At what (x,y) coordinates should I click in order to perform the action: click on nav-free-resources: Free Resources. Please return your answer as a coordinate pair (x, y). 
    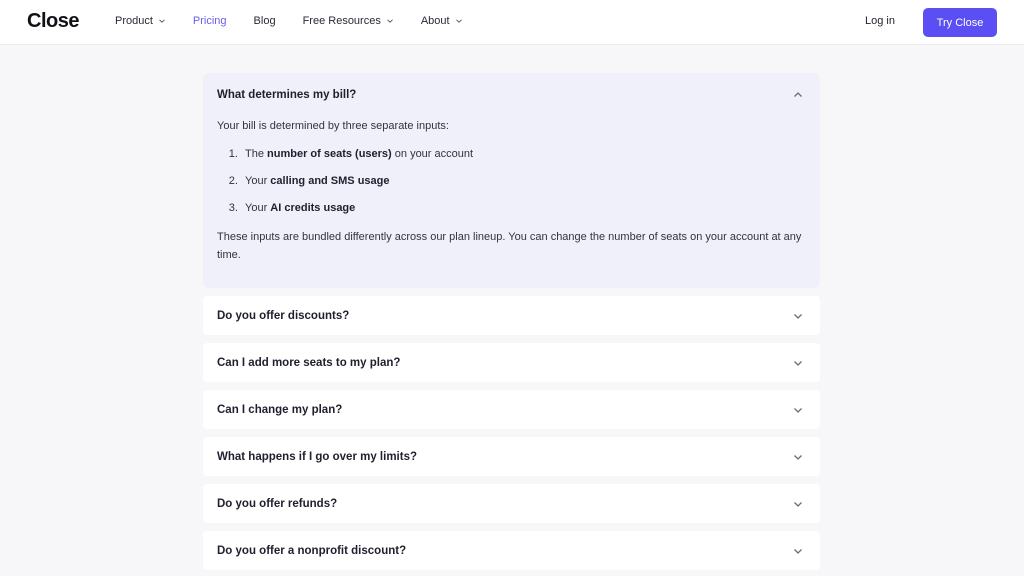
    Looking at the image, I should click on (348, 21).